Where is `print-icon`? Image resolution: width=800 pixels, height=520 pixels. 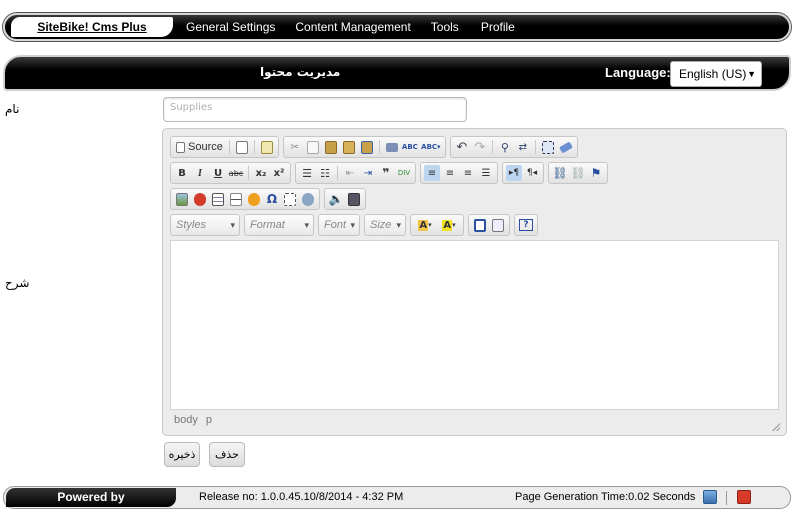 print-icon is located at coordinates (391, 147).